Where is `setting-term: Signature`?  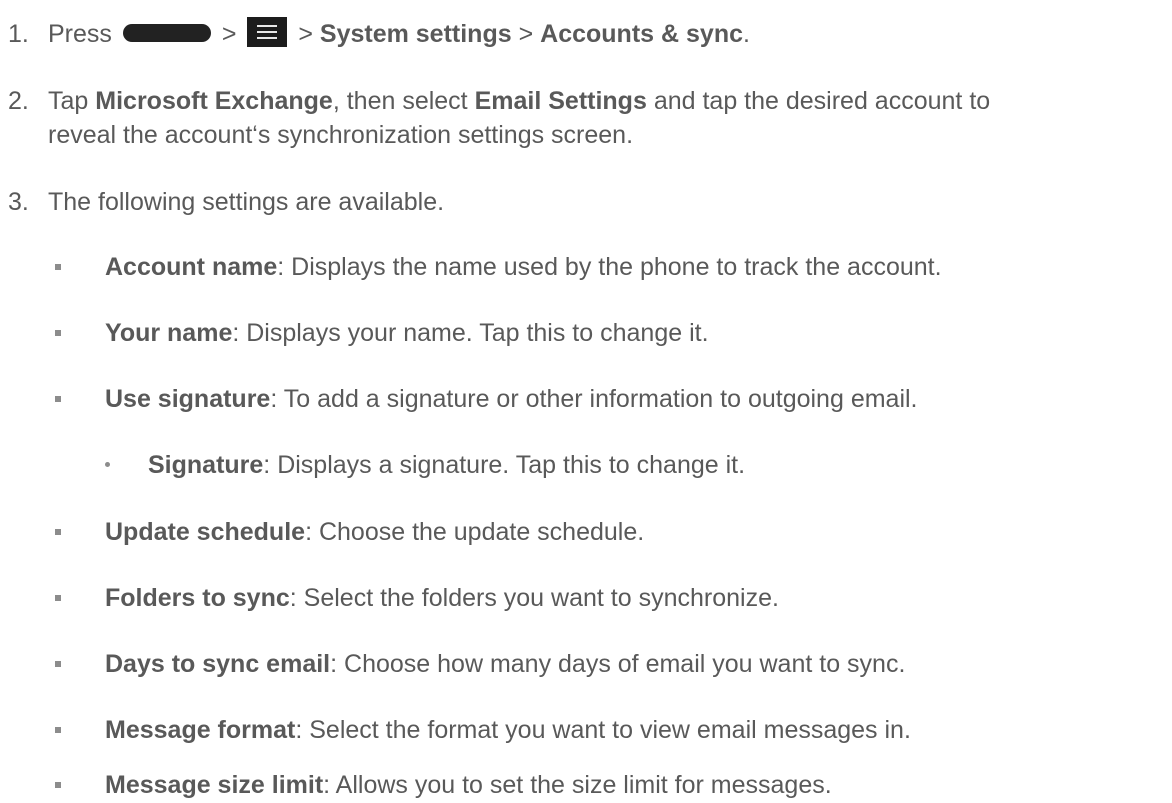
setting-term: Signature is located at coordinates (206, 465).